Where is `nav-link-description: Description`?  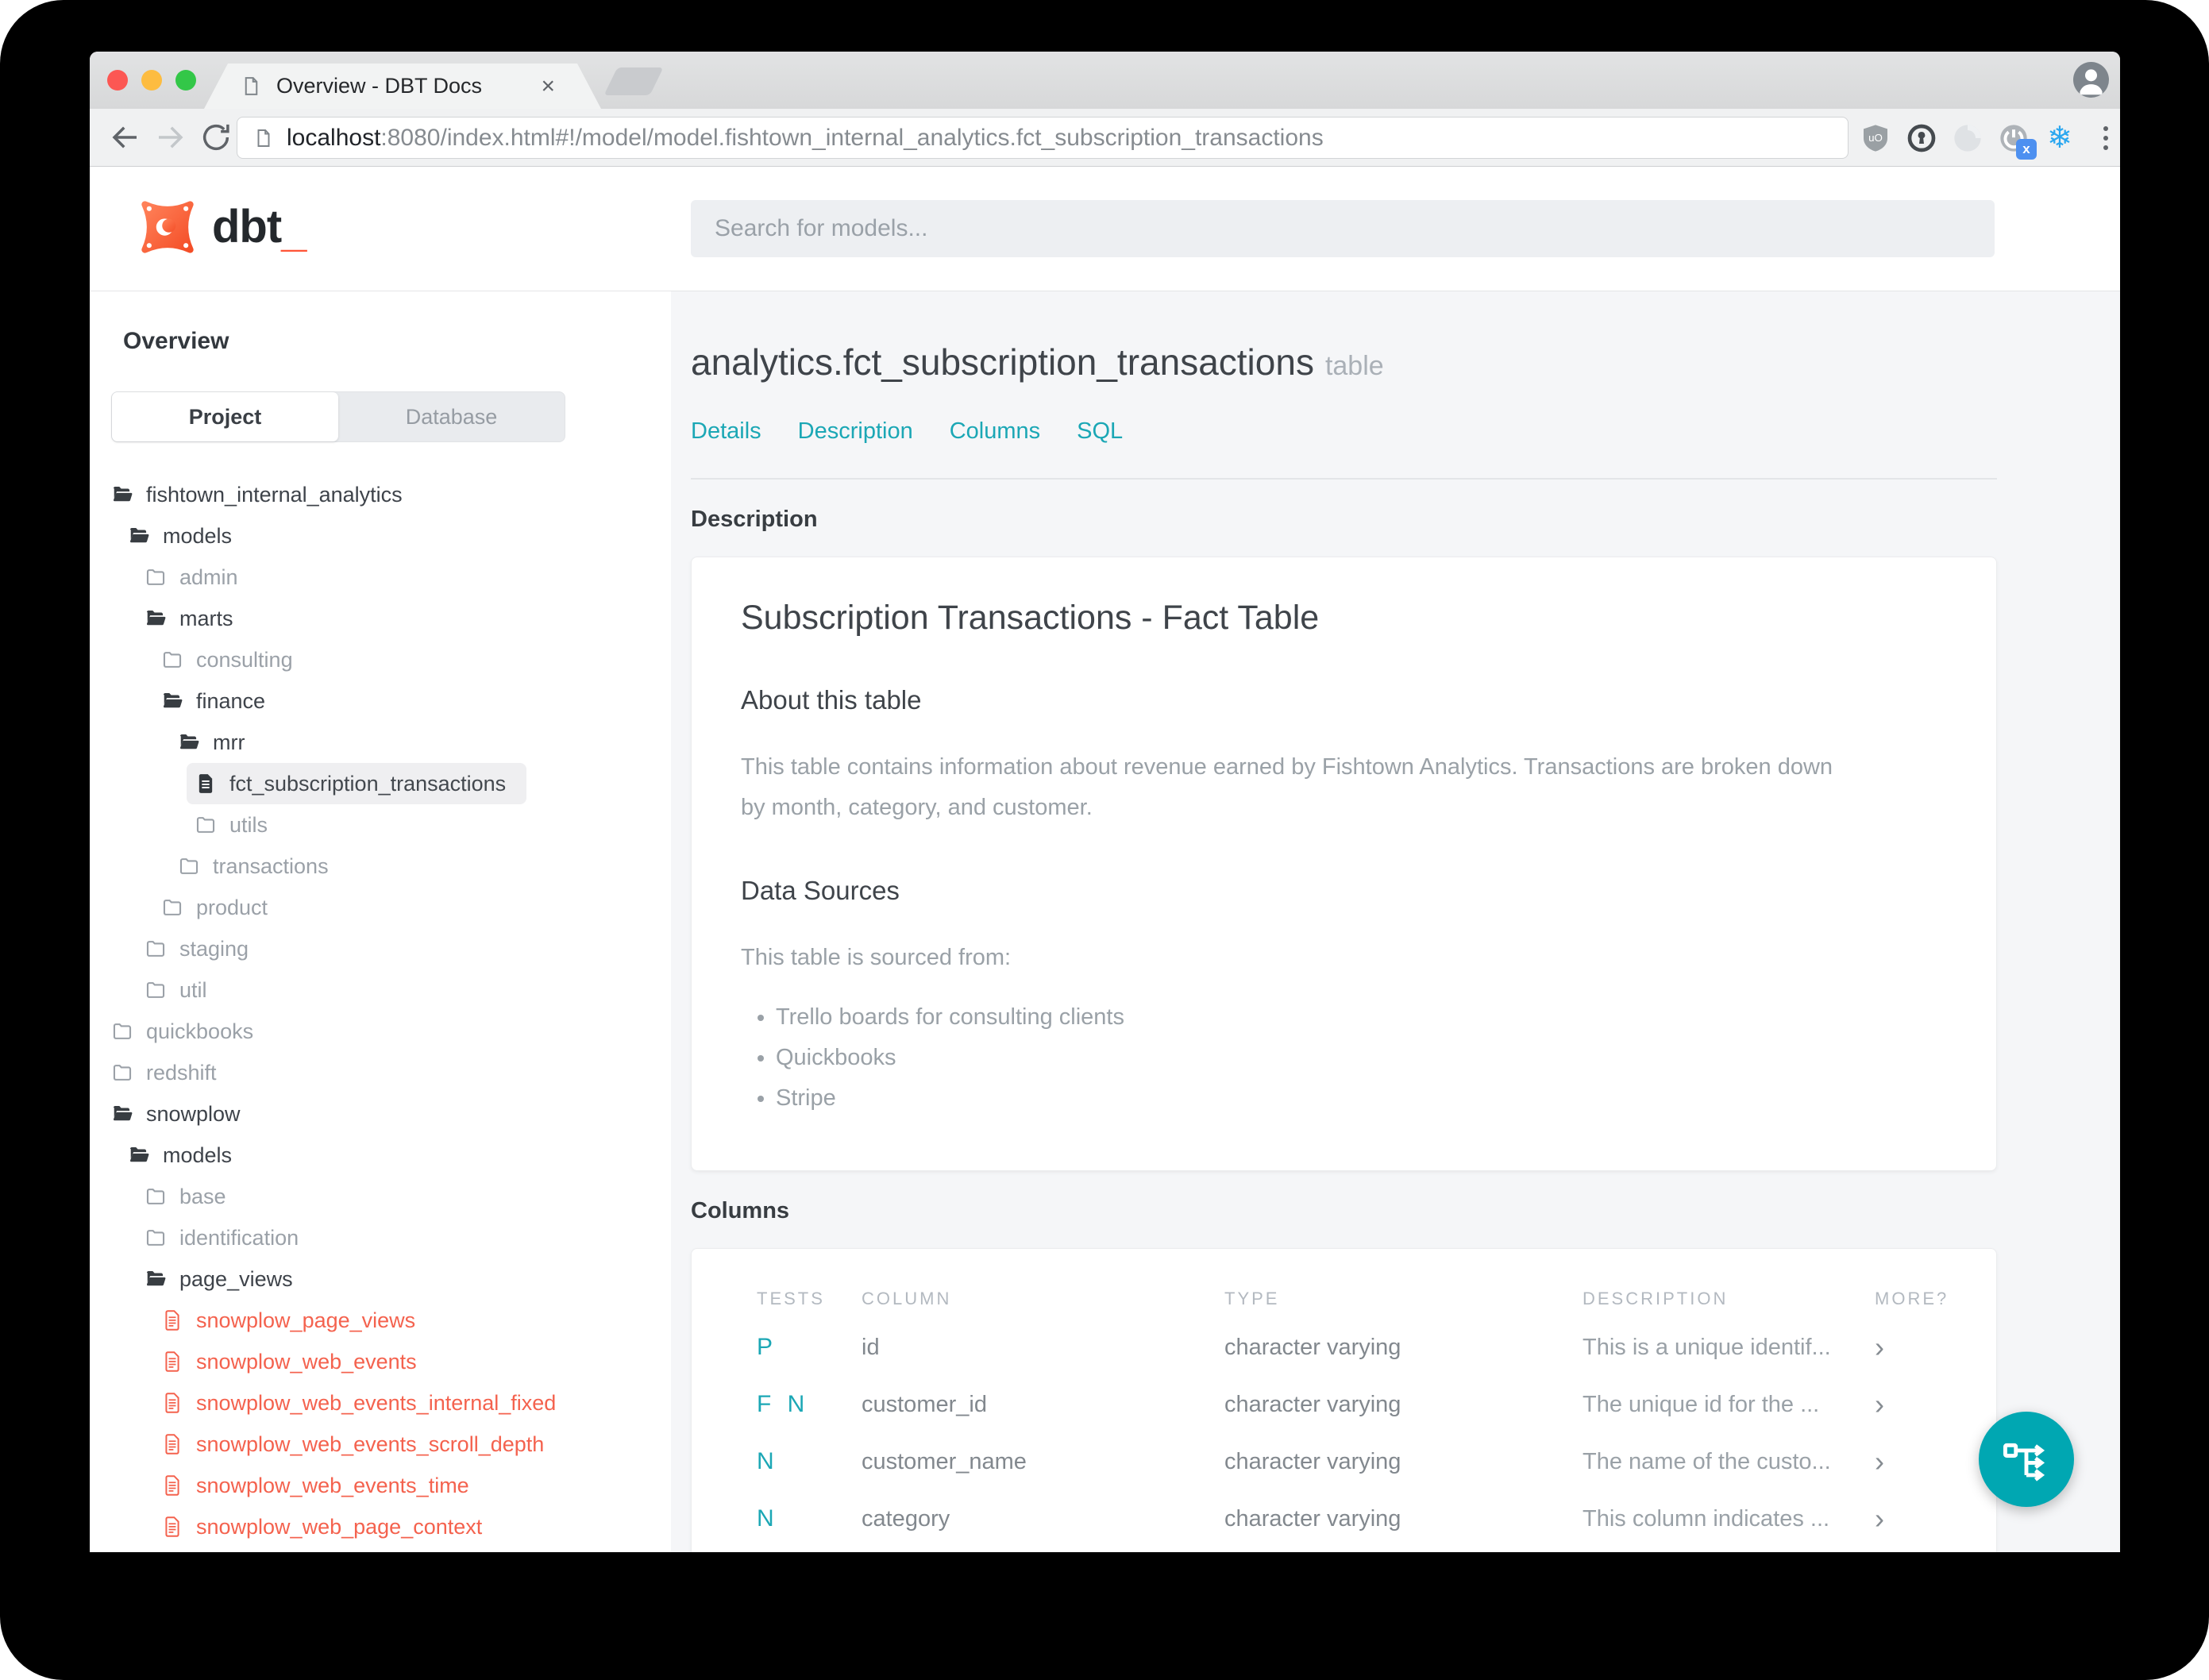 nav-link-description: Description is located at coordinates (856, 431).